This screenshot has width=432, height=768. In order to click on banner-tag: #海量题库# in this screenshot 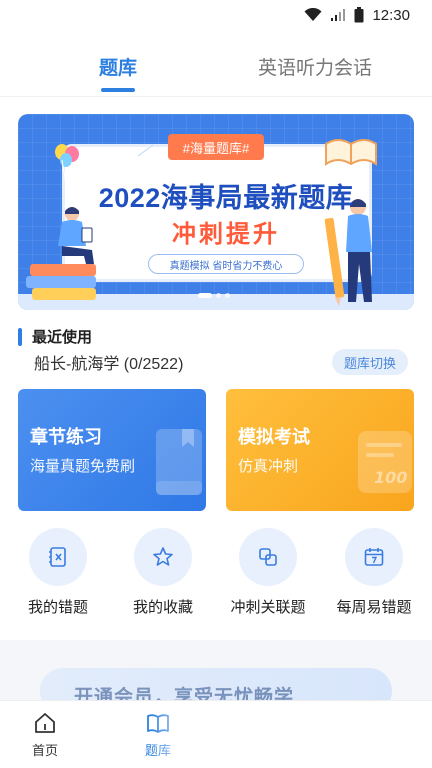, I will do `click(216, 147)`.